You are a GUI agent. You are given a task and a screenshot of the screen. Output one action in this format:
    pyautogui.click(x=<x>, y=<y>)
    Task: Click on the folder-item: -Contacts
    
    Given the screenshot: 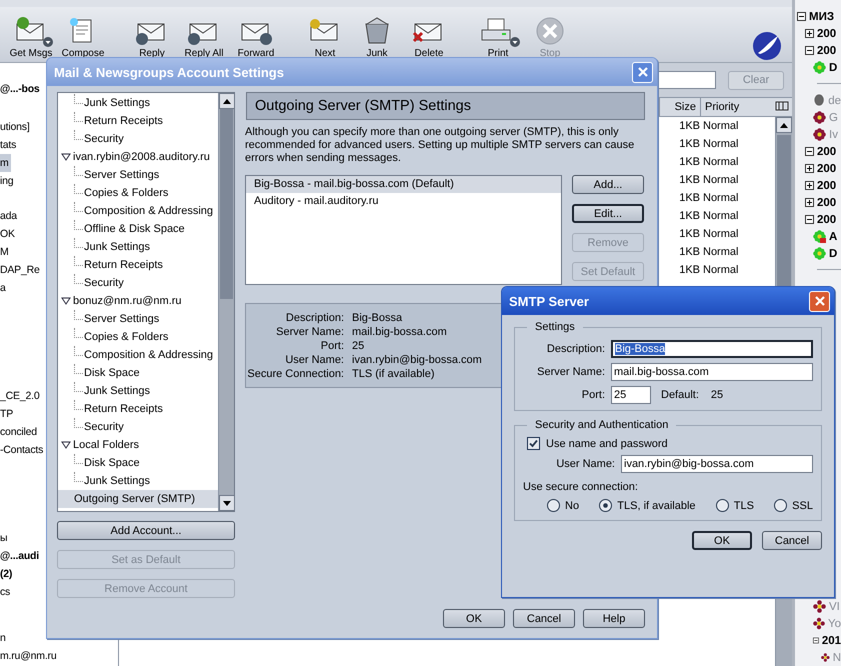 What is the action you would take?
    pyautogui.click(x=22, y=450)
    